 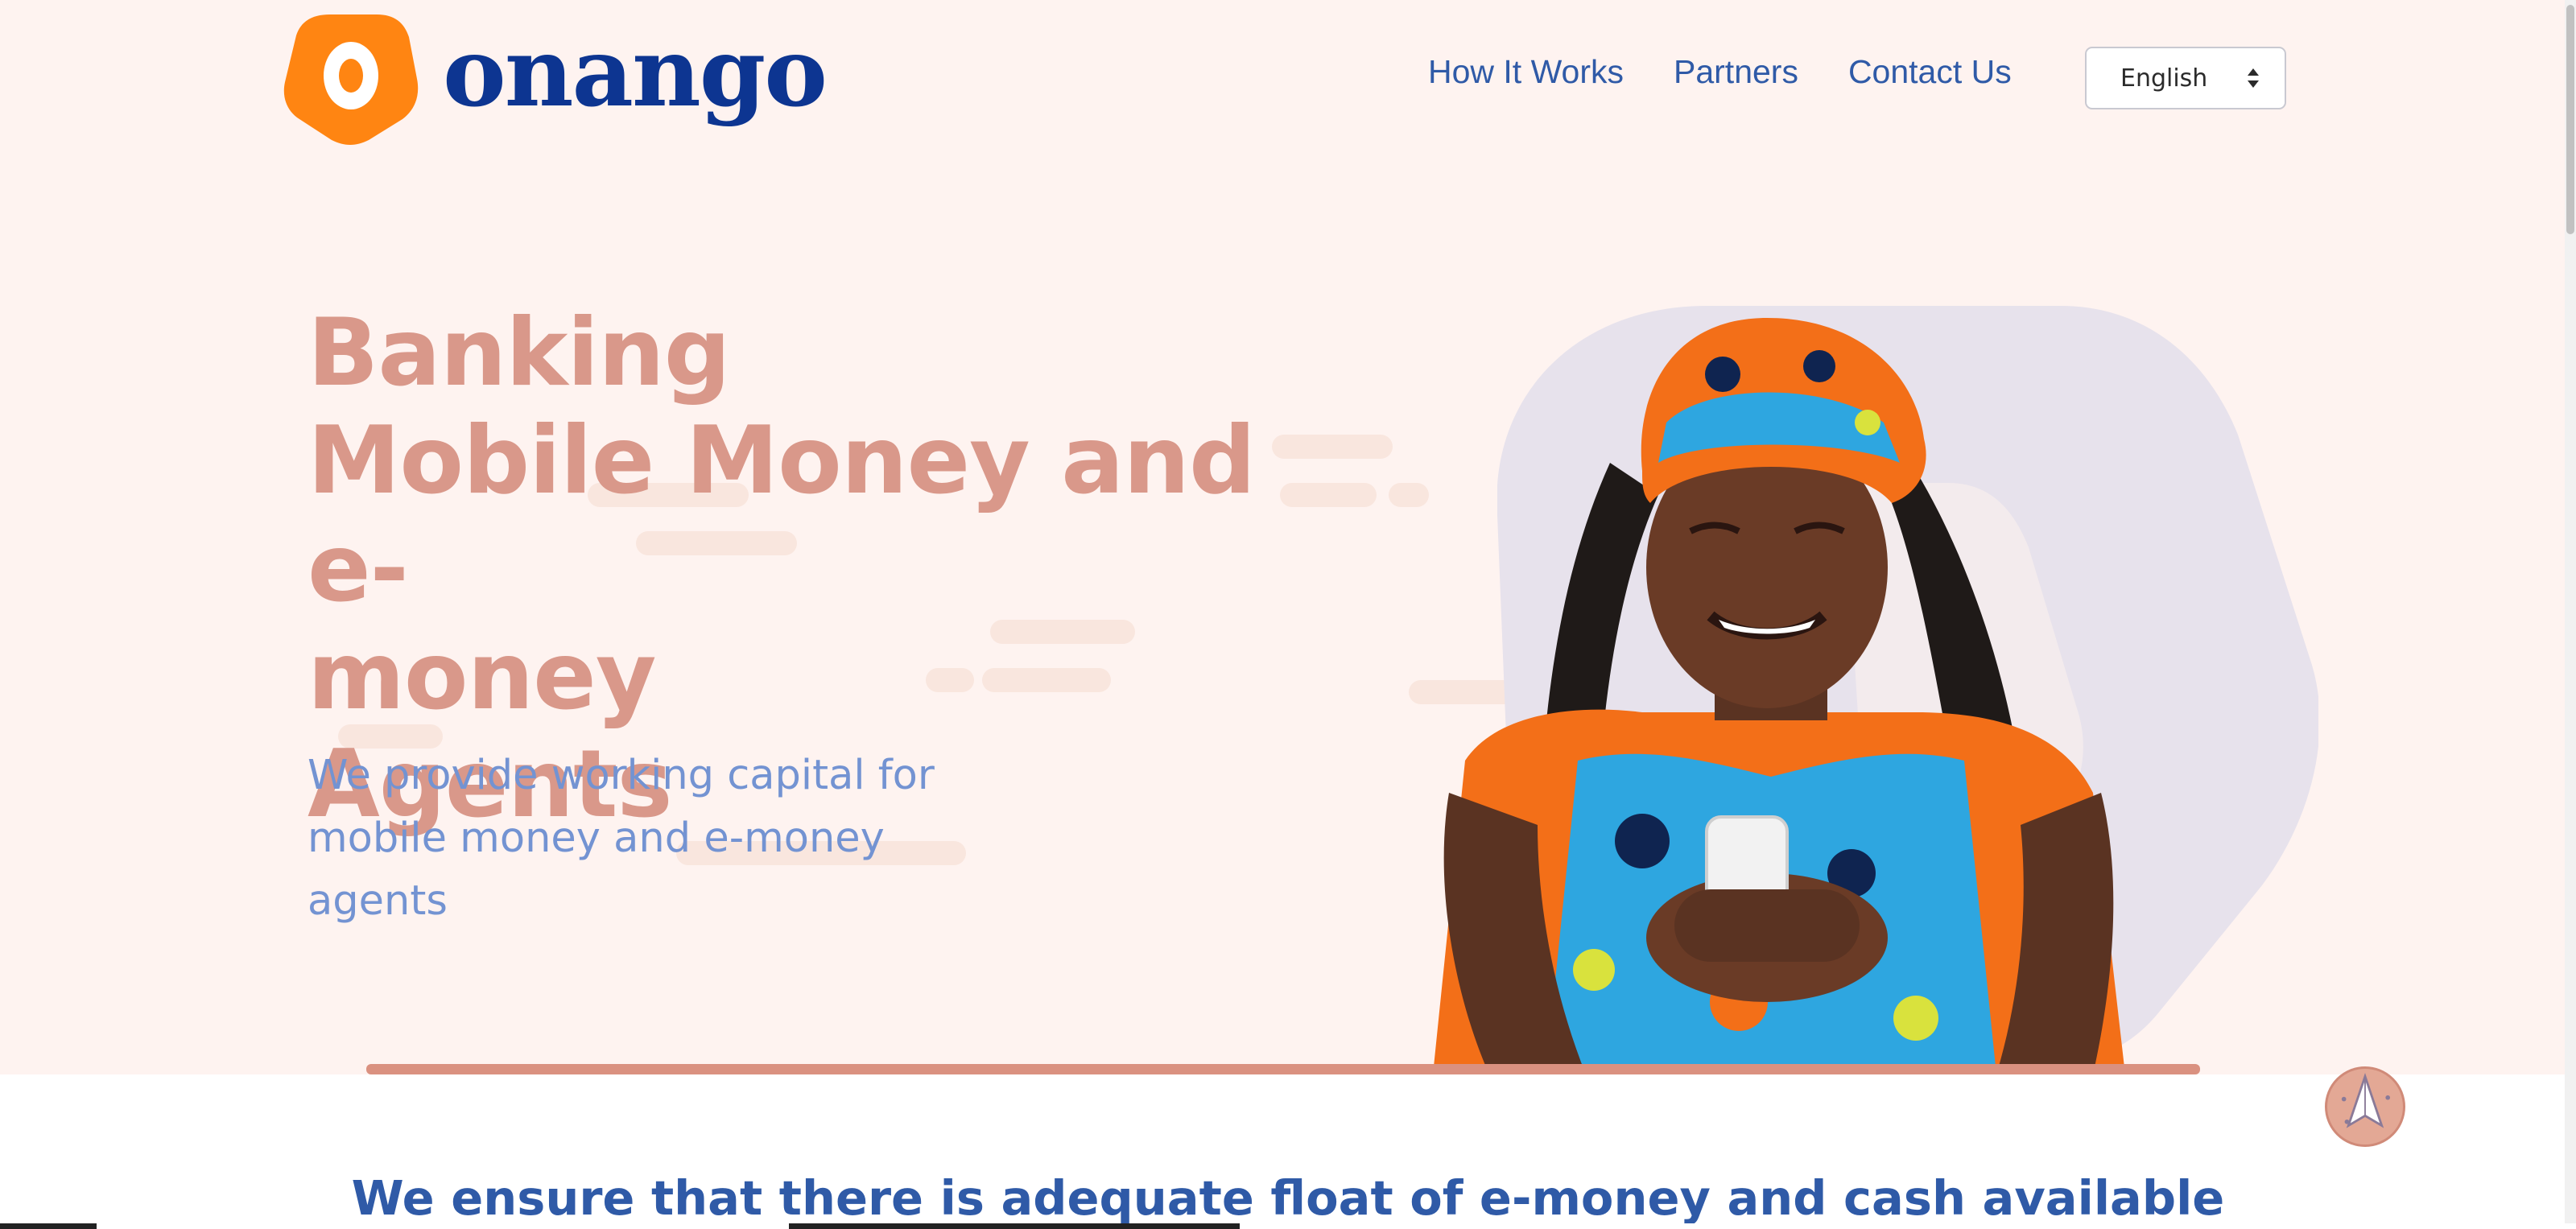 I want to click on language-select: English, so click(x=2185, y=78).